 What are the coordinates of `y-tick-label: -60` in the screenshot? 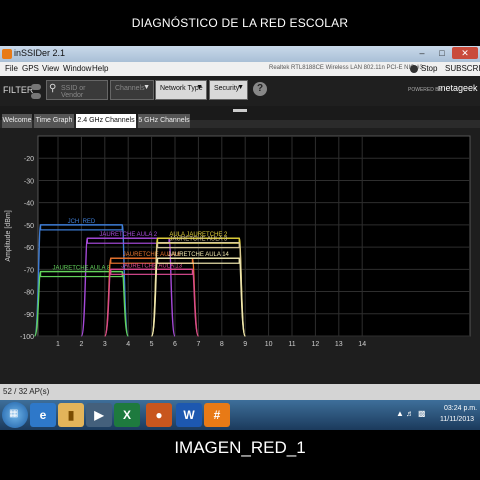 It's located at (29, 248).